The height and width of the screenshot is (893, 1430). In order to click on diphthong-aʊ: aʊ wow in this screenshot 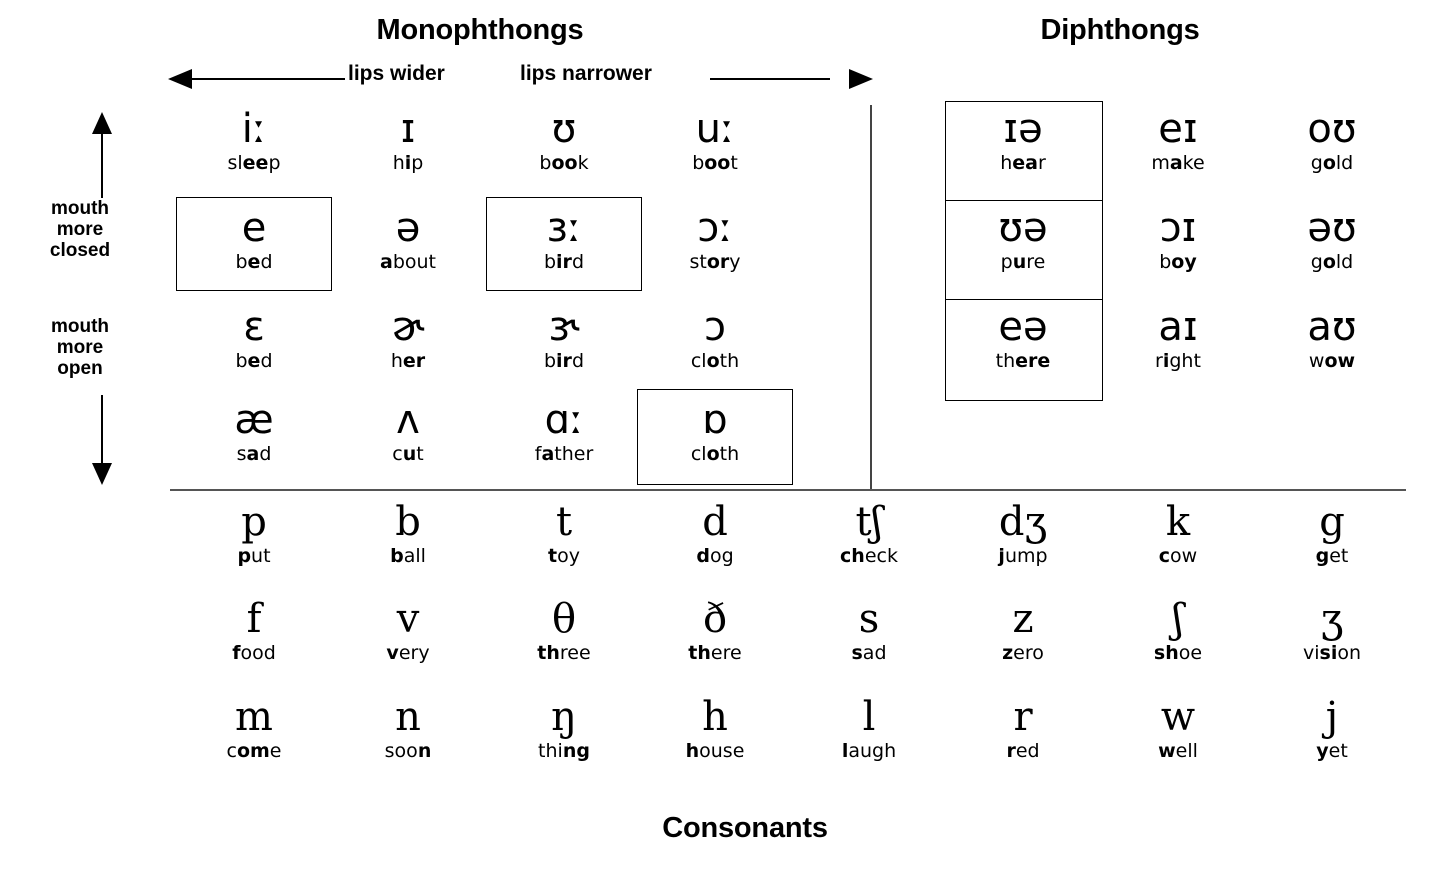, I will do `click(1332, 338)`.